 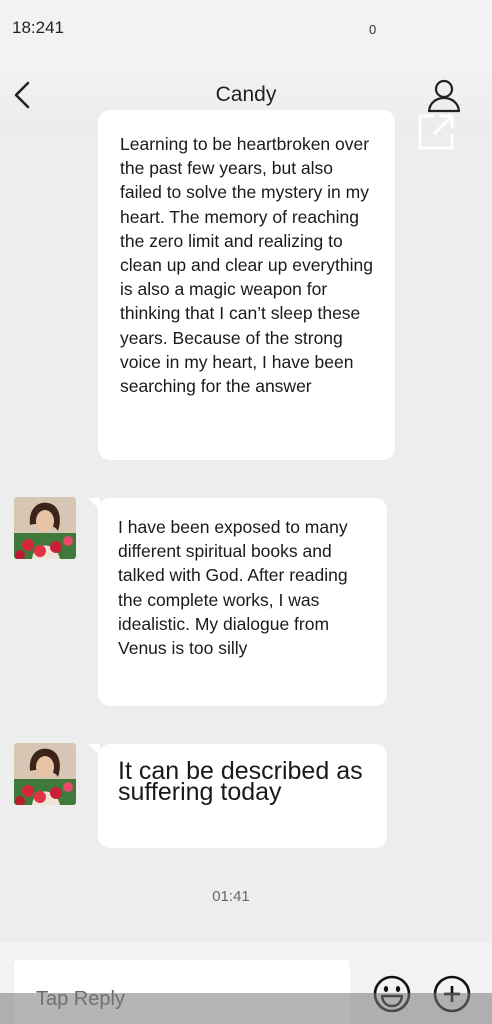 What do you see at coordinates (444, 96) in the screenshot?
I see `profile-icon` at bounding box center [444, 96].